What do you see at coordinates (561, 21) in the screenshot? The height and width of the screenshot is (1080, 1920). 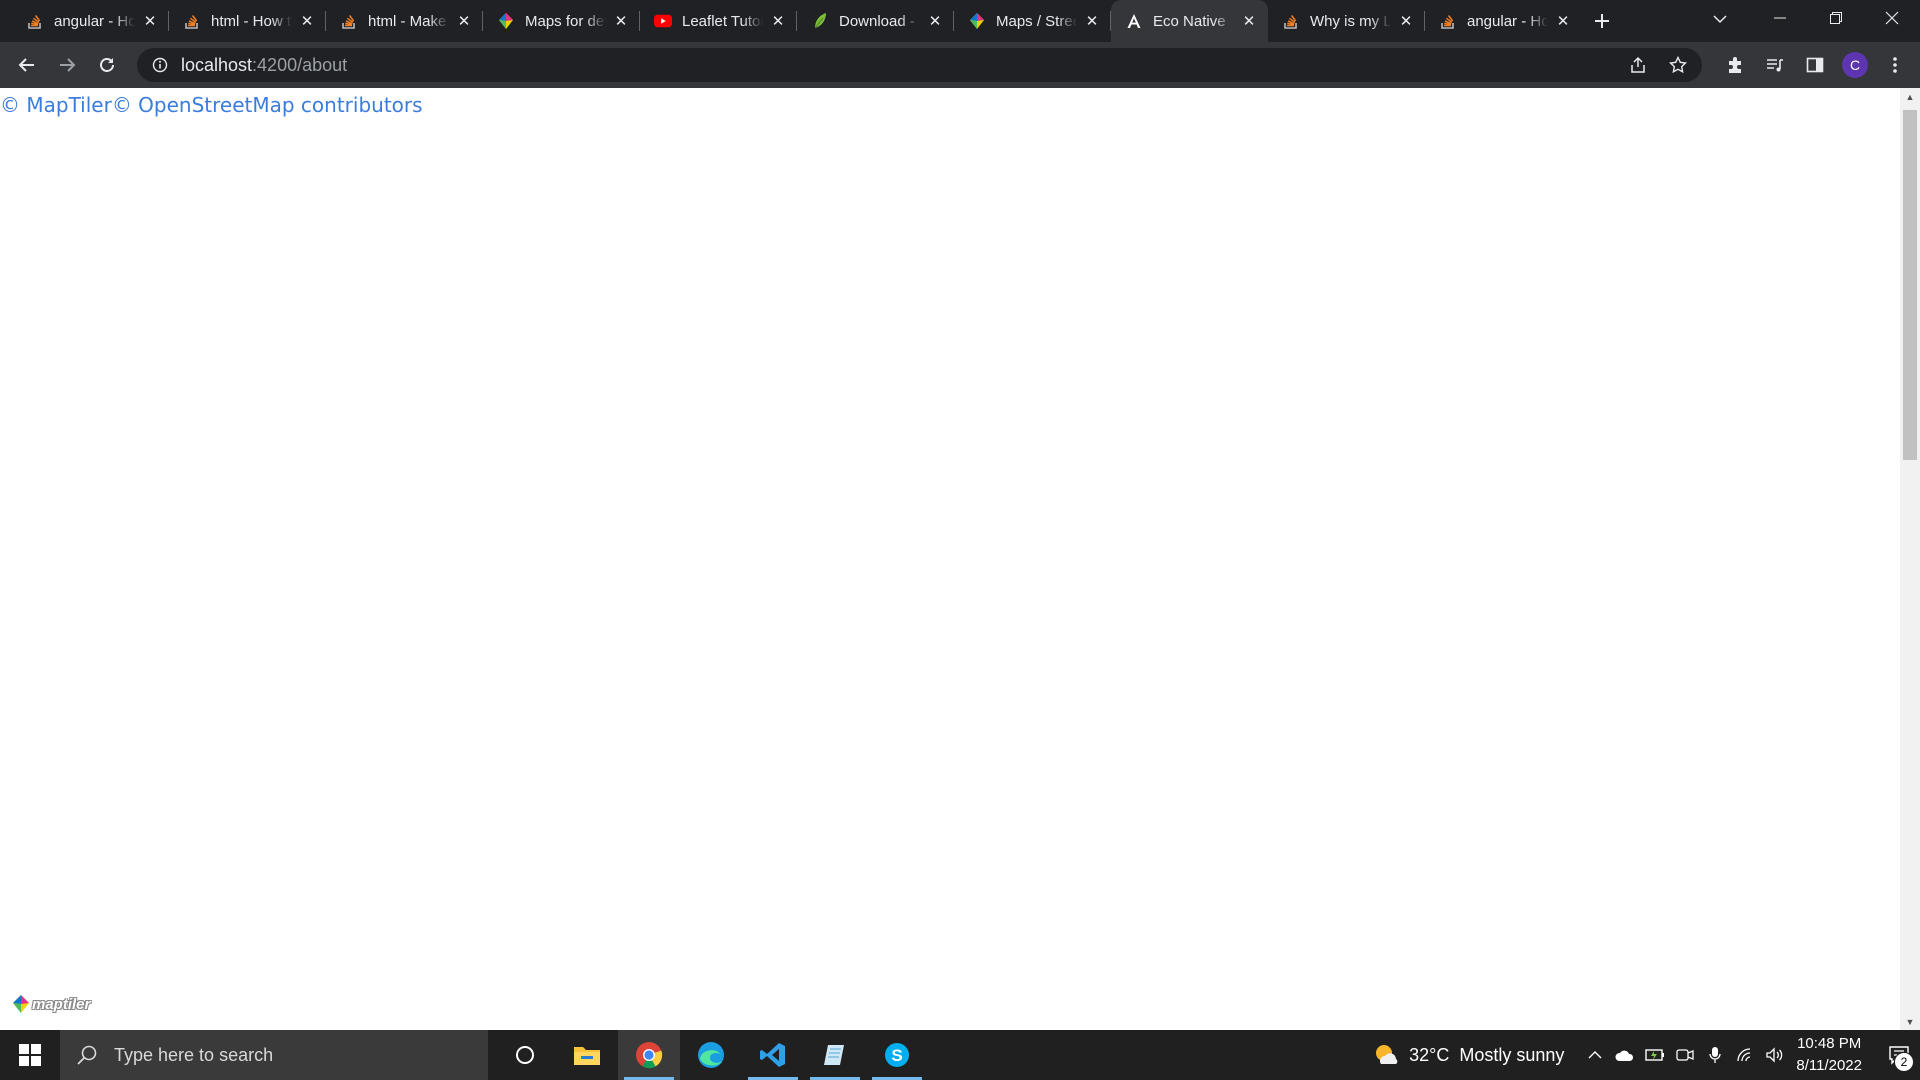 I see `tab-maps-for-developers: Maps for developers ✕` at bounding box center [561, 21].